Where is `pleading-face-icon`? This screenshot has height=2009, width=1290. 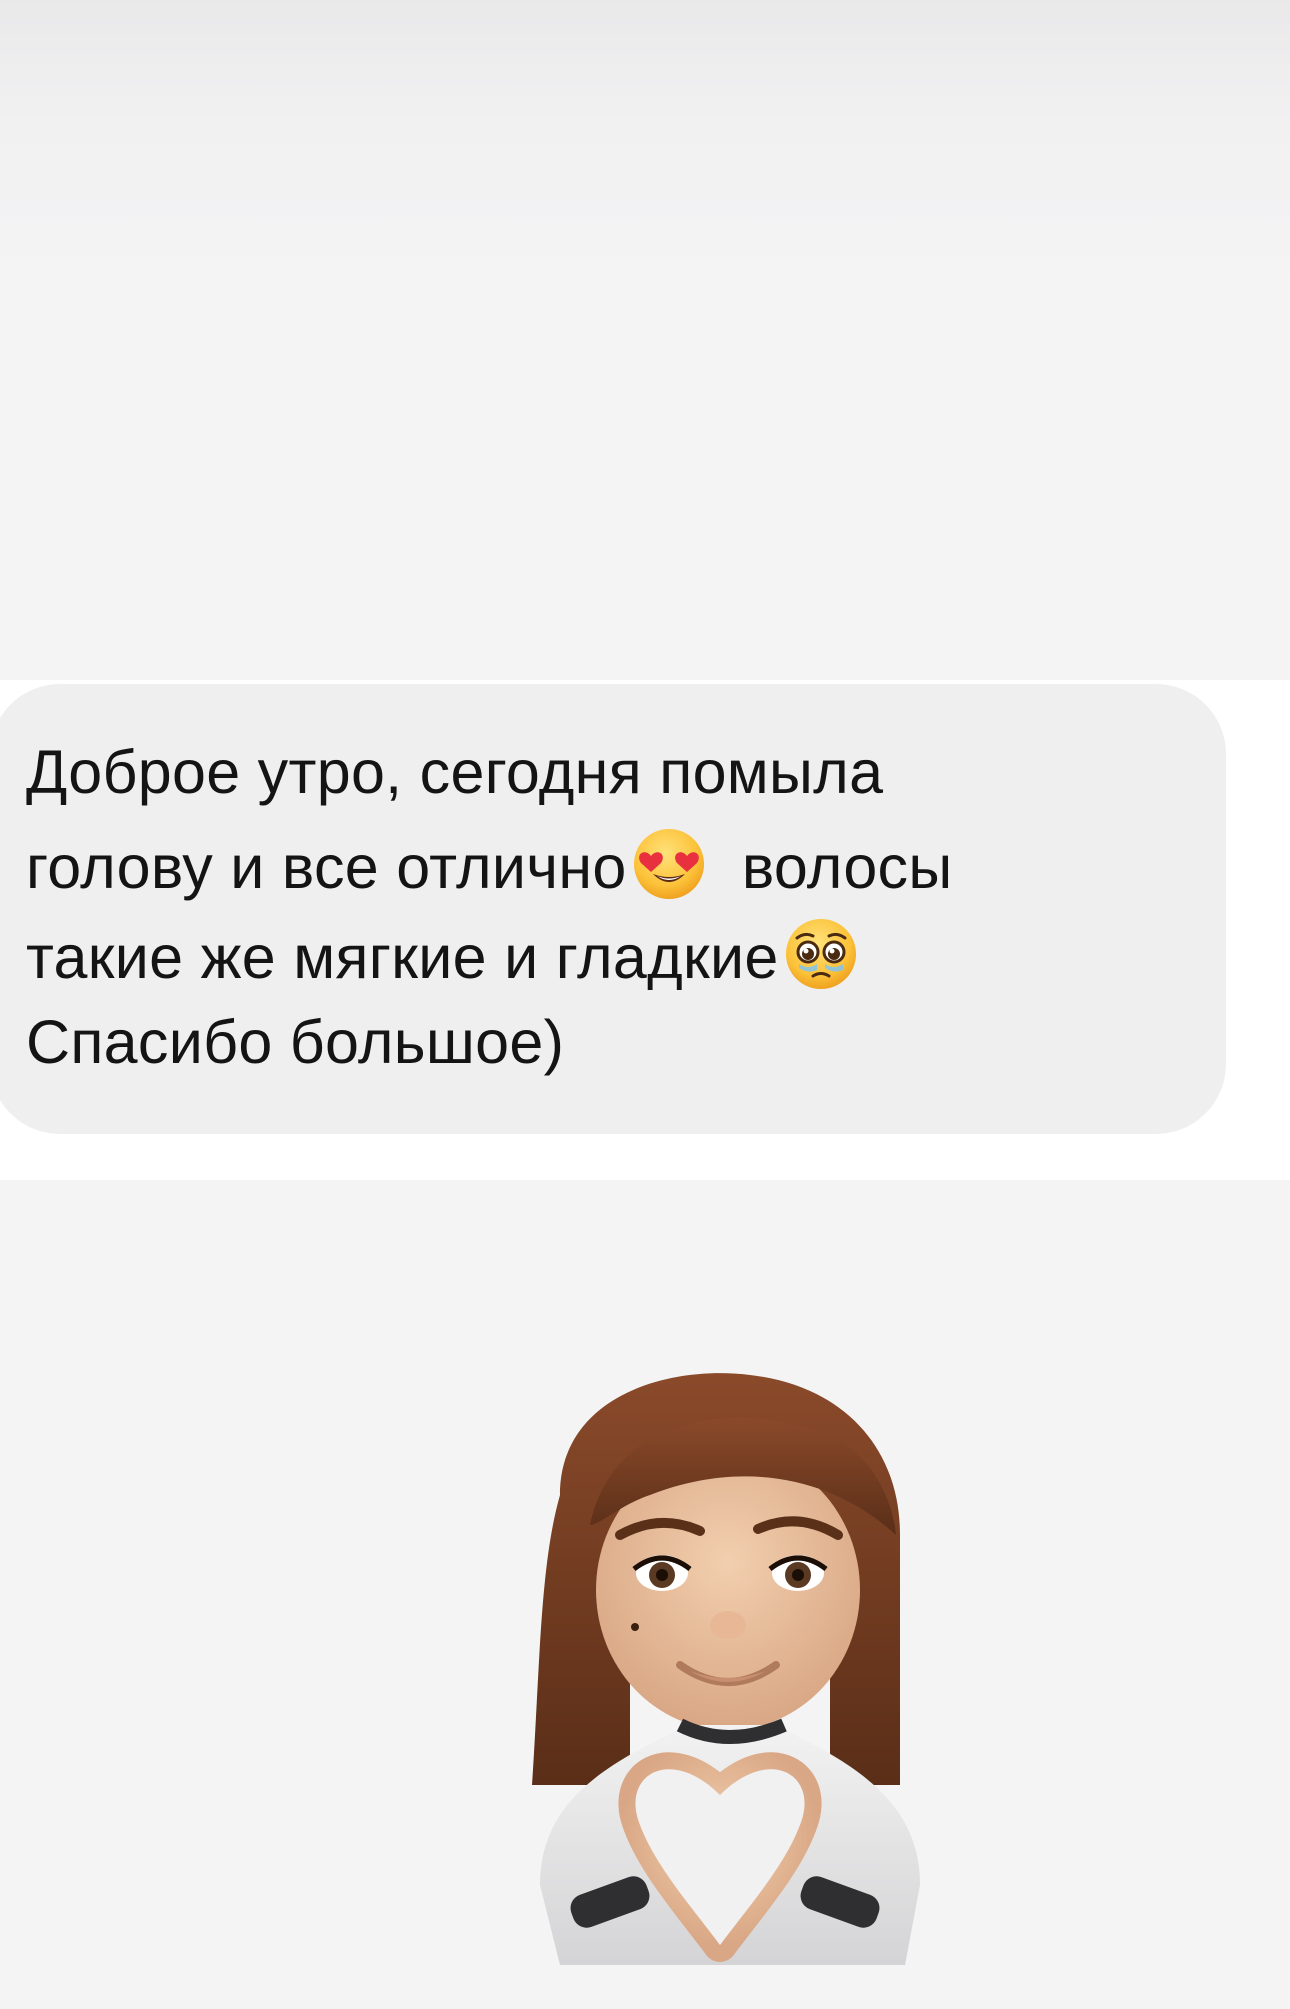
pleading-face-icon is located at coordinates (821, 961).